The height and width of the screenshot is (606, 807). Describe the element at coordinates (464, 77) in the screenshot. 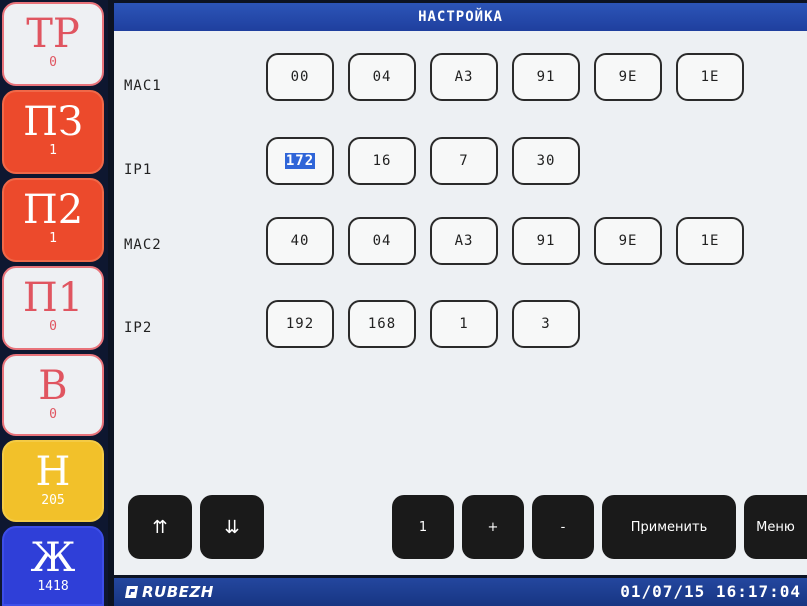

I see `mac1-field-3: A3` at that location.